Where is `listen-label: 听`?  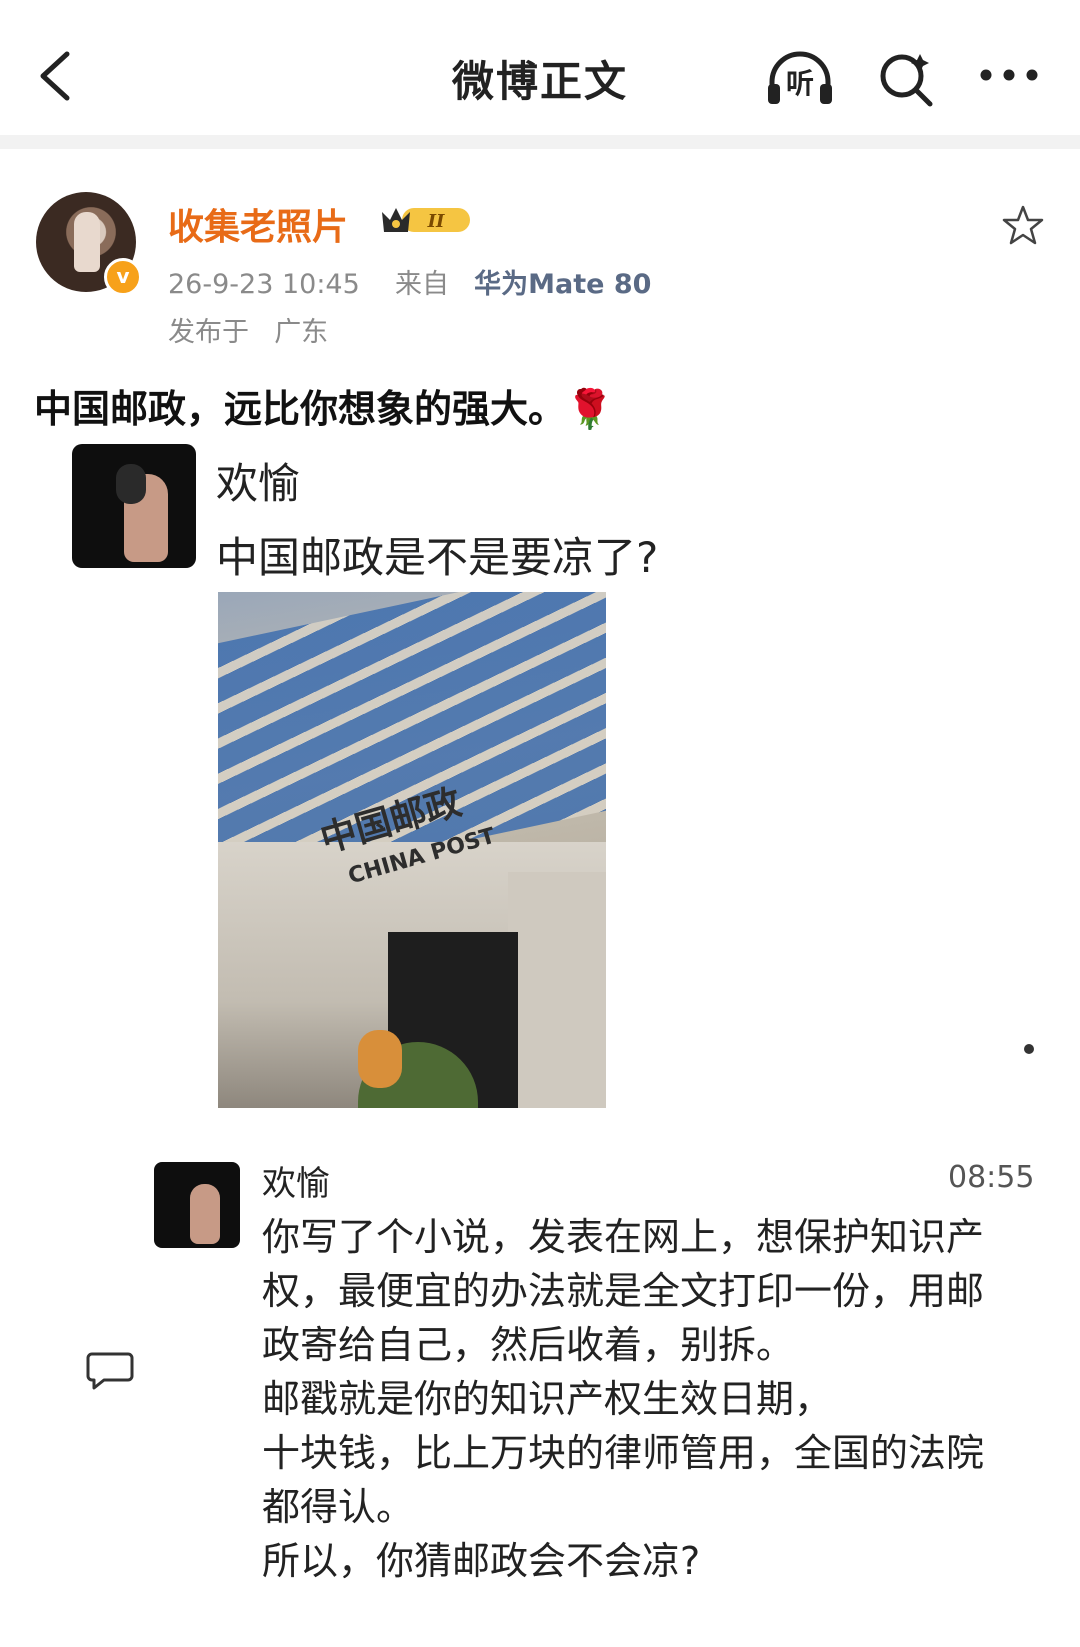 listen-label: 听 is located at coordinates (800, 83).